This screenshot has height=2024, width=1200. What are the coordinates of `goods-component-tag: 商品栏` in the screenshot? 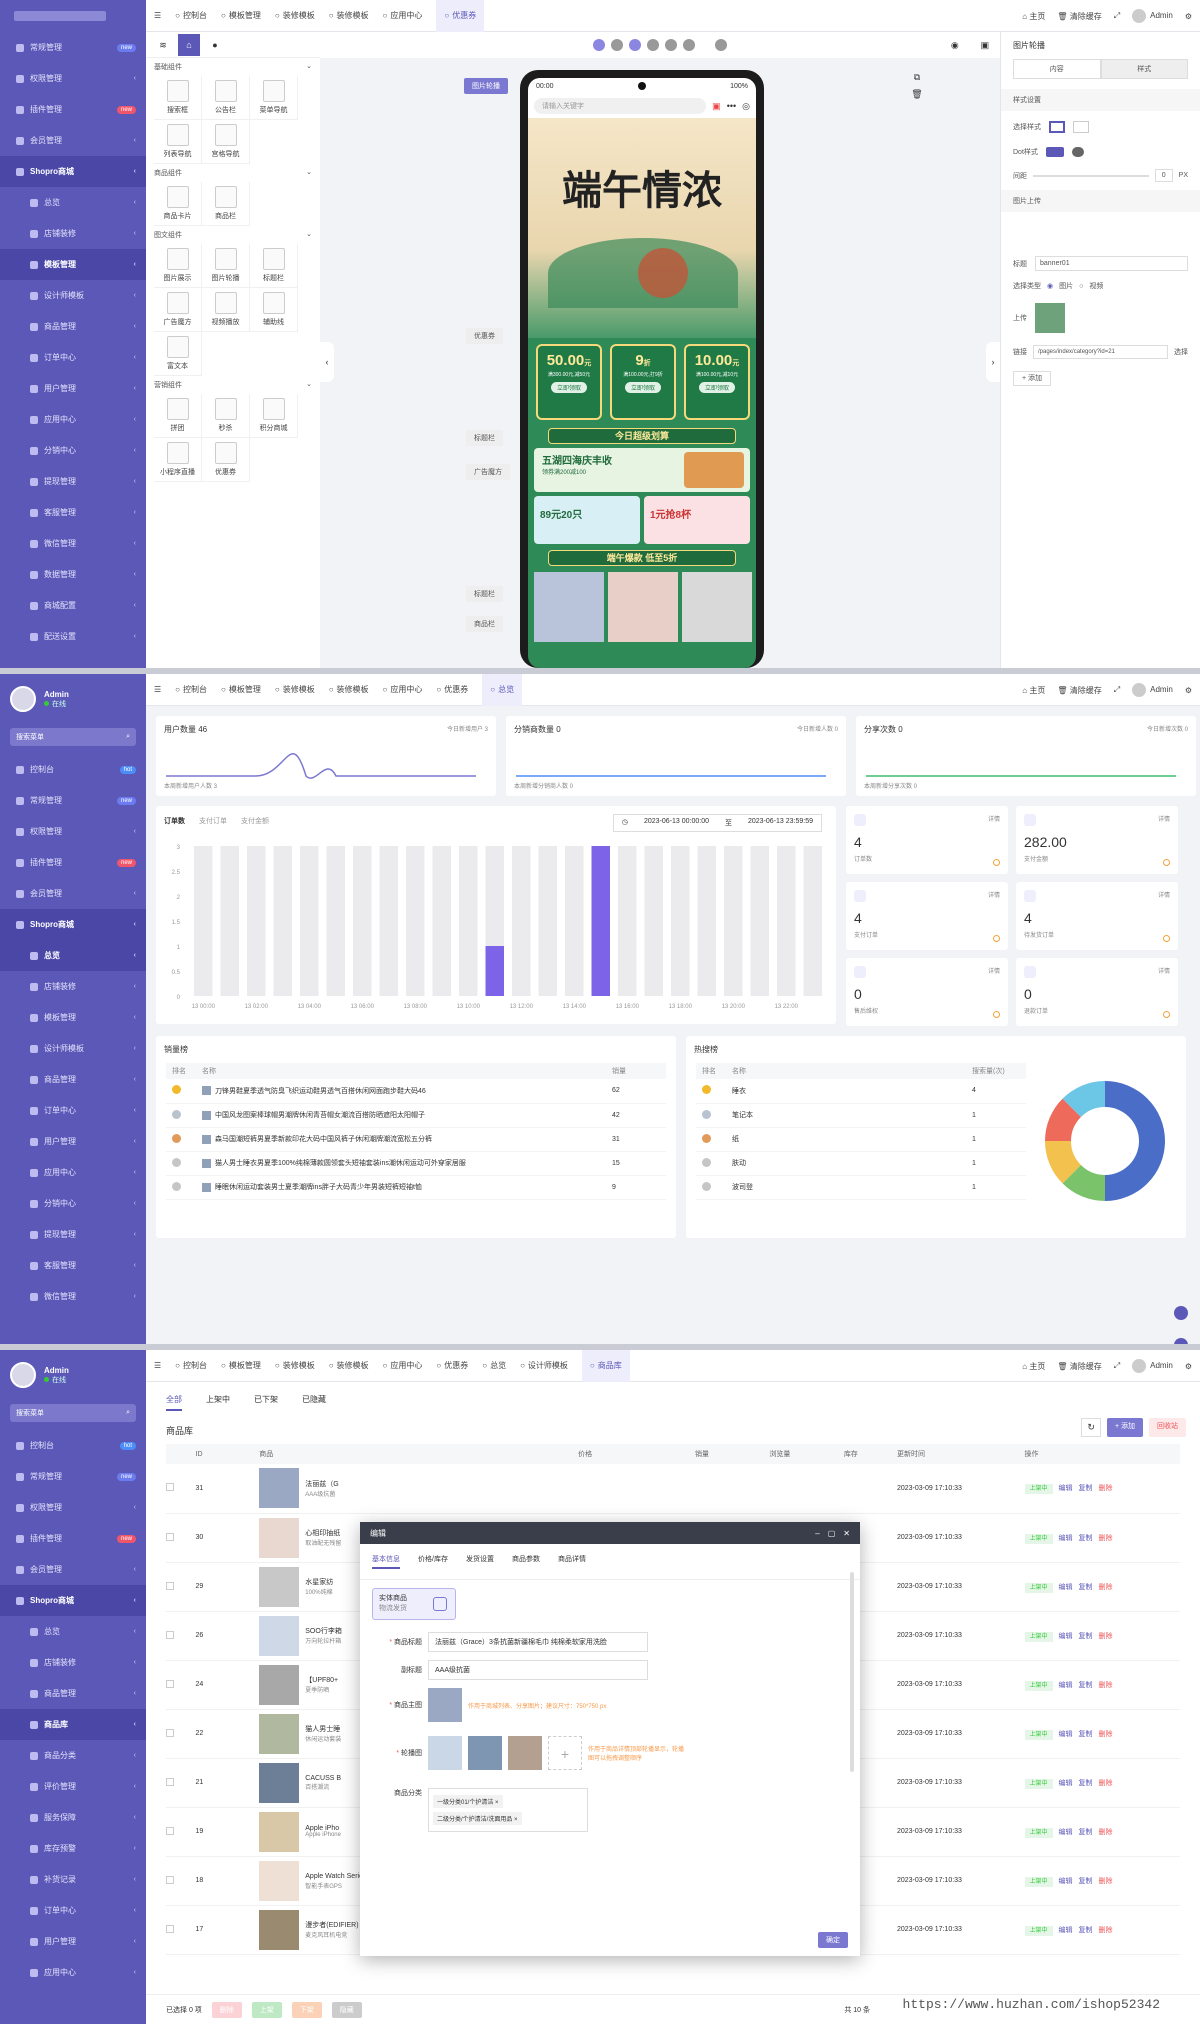 It's located at (484, 624).